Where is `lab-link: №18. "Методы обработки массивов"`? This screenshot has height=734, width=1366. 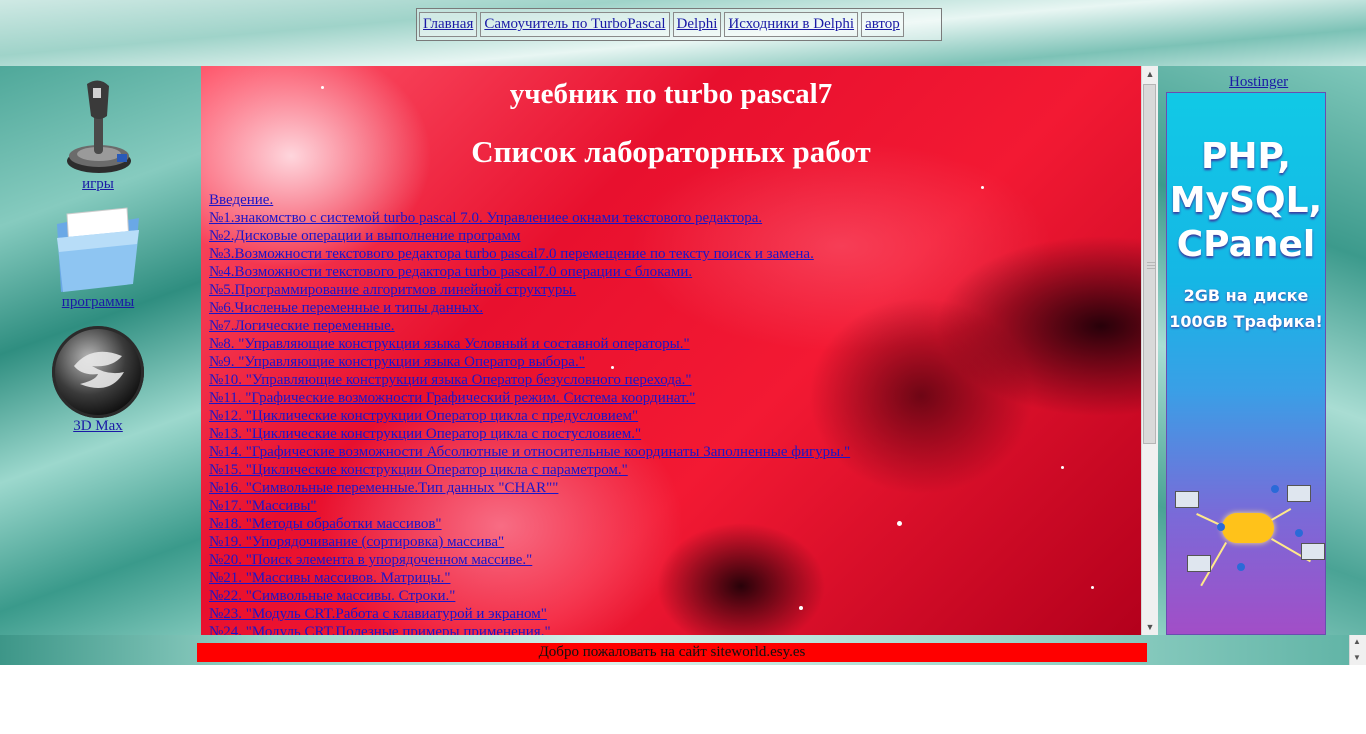 lab-link: №18. "Методы обработки массивов" is located at coordinates (325, 524).